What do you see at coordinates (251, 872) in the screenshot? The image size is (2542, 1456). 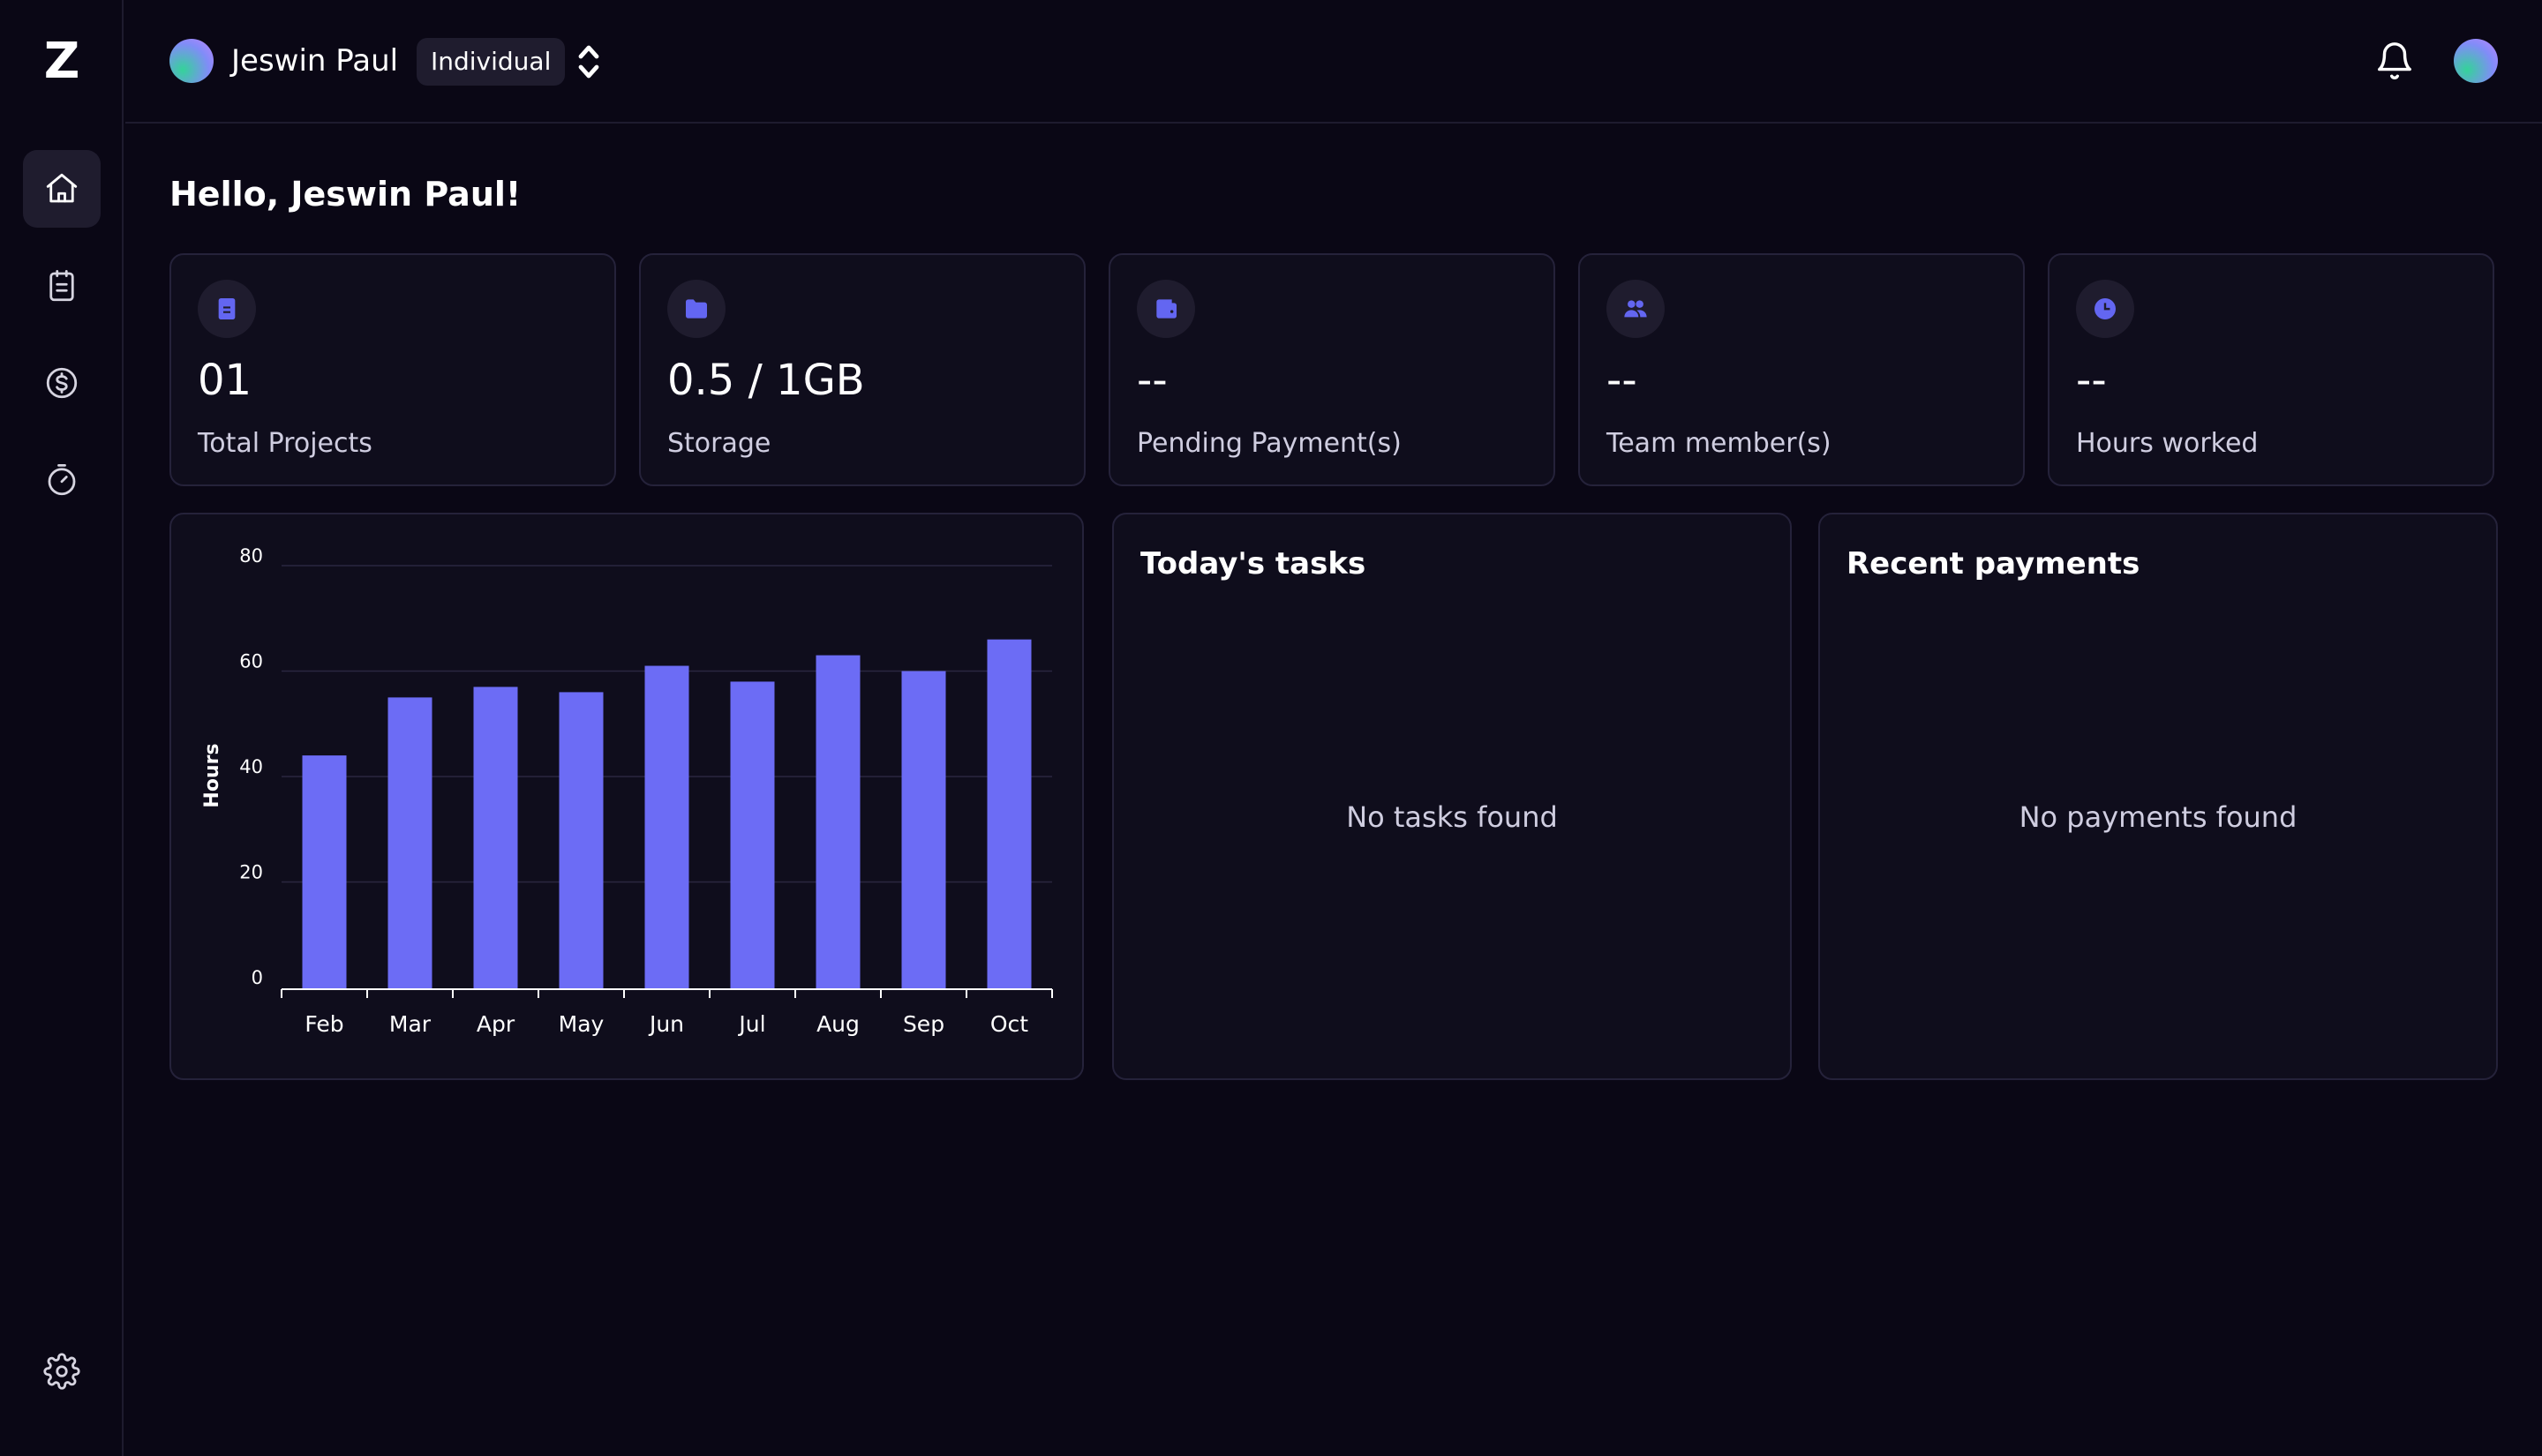 I see `y-tick-label: 20` at bounding box center [251, 872].